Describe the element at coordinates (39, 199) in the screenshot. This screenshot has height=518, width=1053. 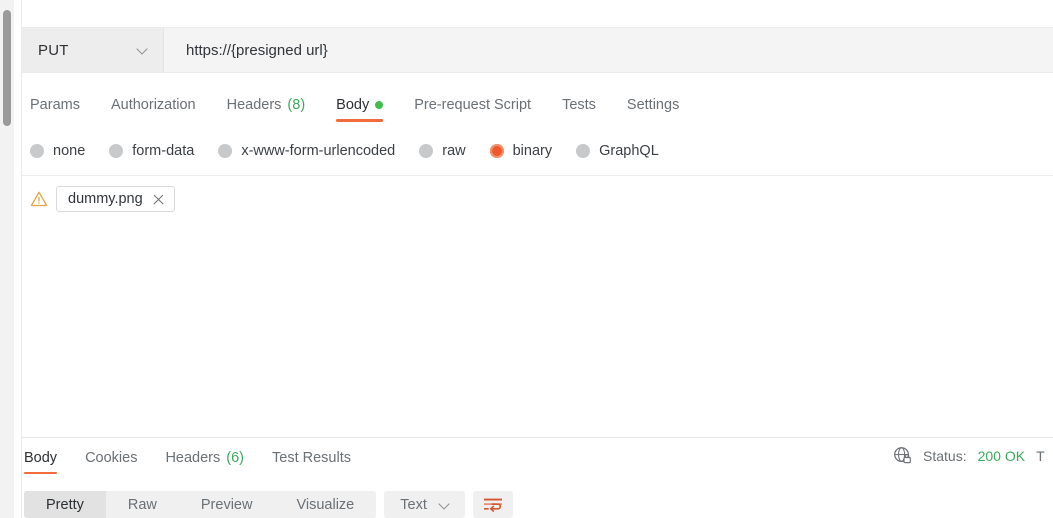
I see `warning-triangle-icon` at that location.